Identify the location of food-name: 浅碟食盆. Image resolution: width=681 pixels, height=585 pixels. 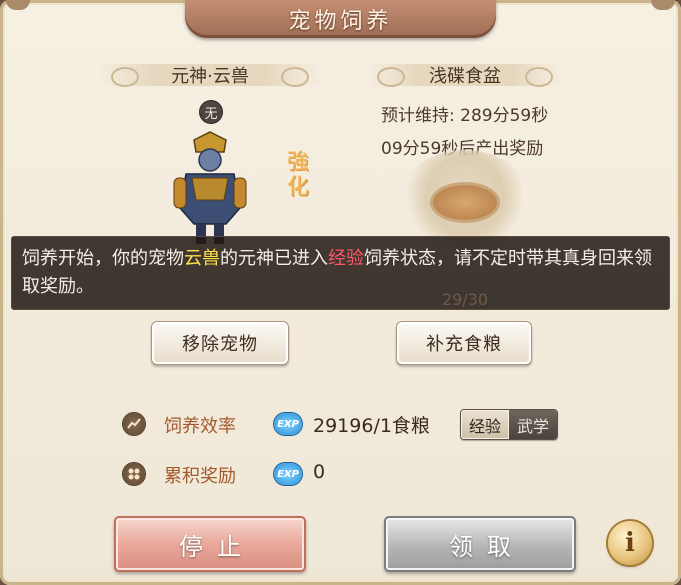
(465, 76).